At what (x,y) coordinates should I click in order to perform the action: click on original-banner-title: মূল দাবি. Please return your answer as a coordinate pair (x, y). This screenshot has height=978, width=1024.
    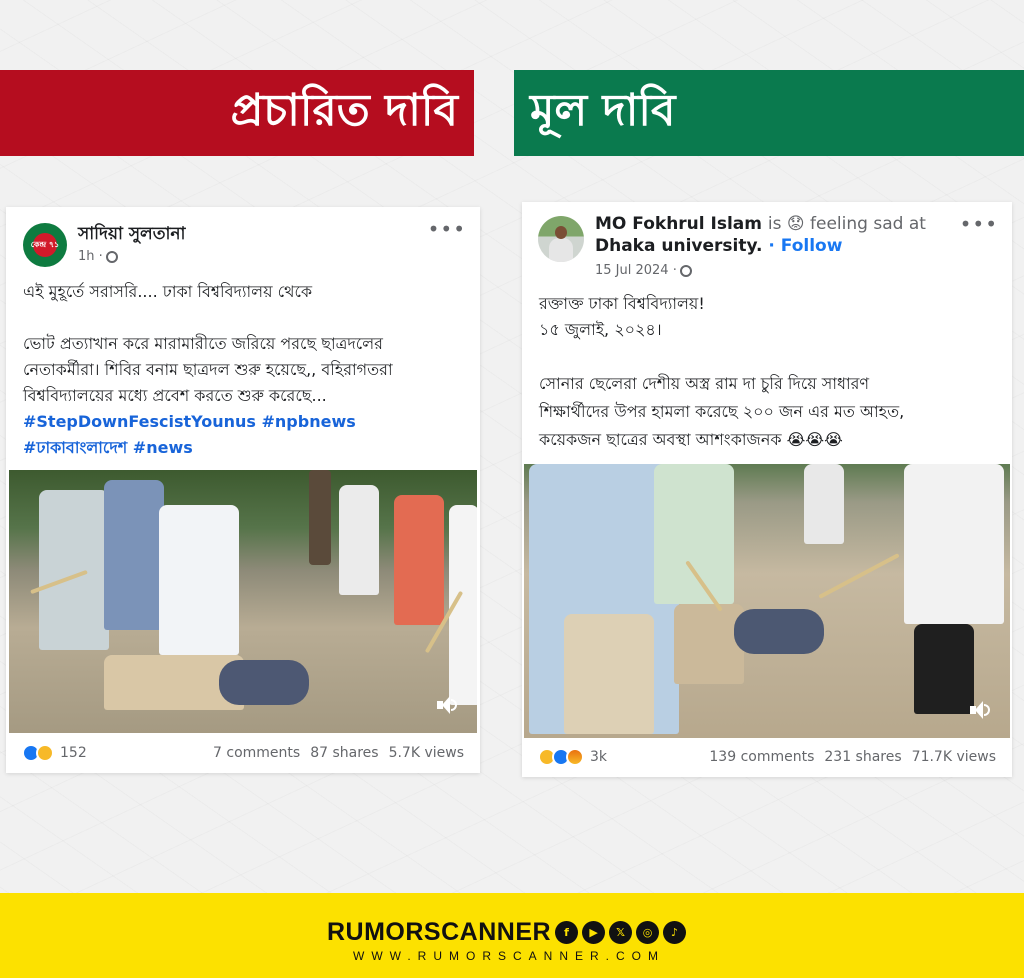
    Looking at the image, I should click on (603, 110).